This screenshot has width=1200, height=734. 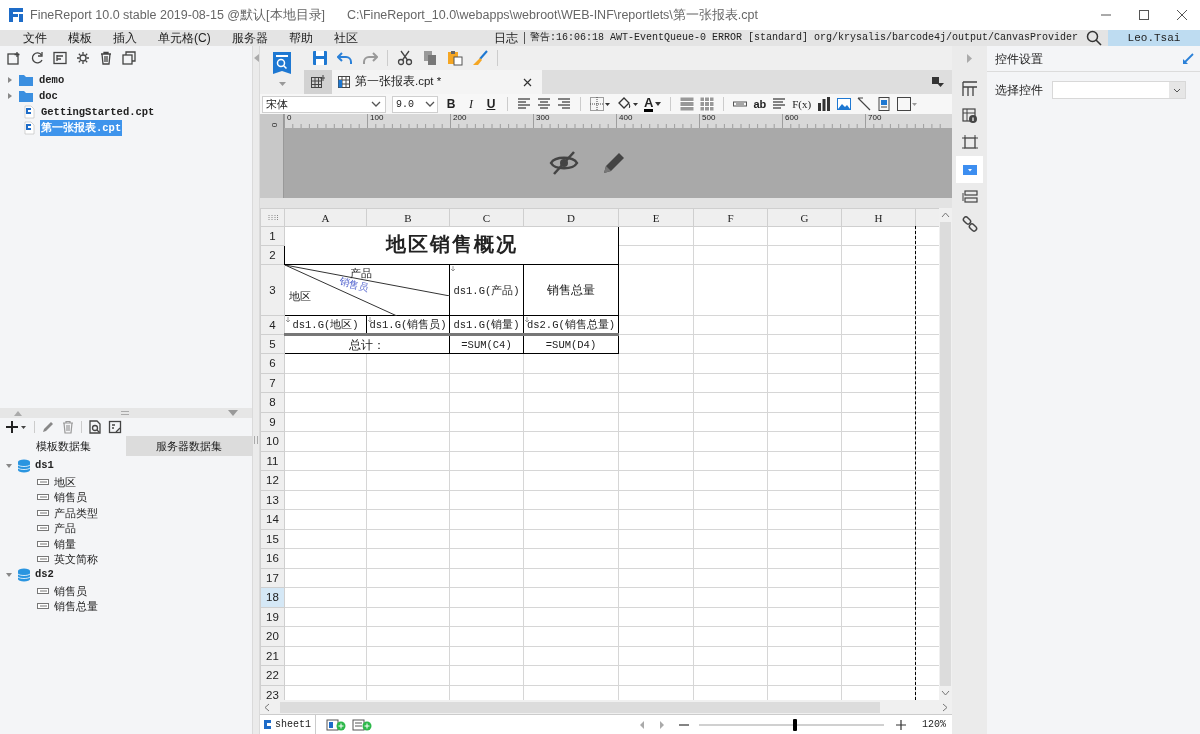 I want to click on document-icon, so click(x=60, y=58).